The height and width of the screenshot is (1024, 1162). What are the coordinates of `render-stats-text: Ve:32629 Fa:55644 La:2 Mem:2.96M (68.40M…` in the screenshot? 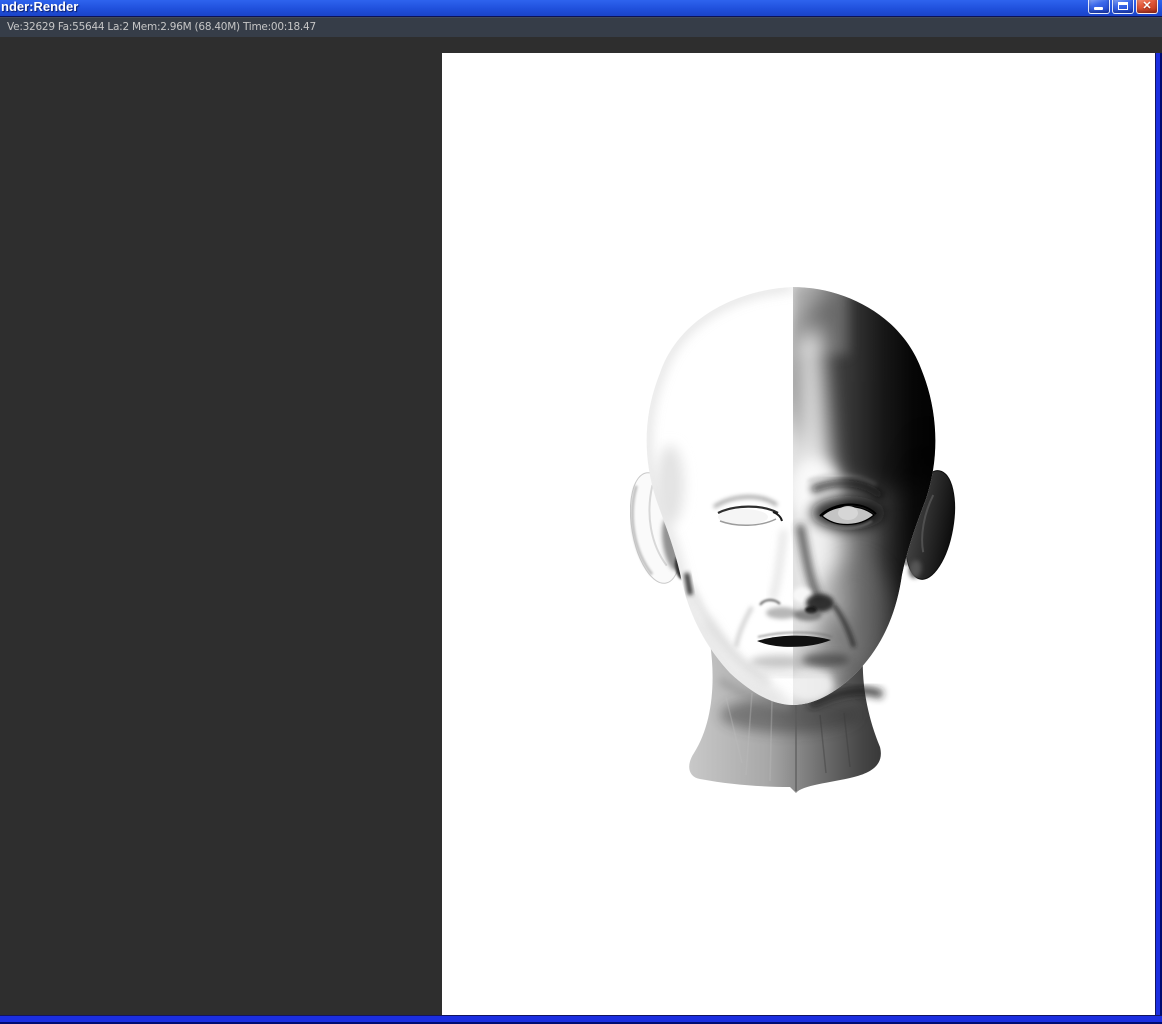 It's located at (161, 27).